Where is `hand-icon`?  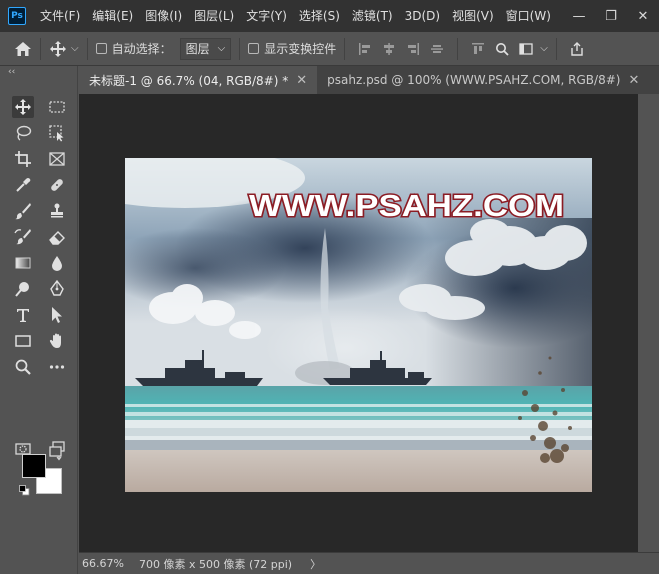
hand-icon is located at coordinates (55, 340).